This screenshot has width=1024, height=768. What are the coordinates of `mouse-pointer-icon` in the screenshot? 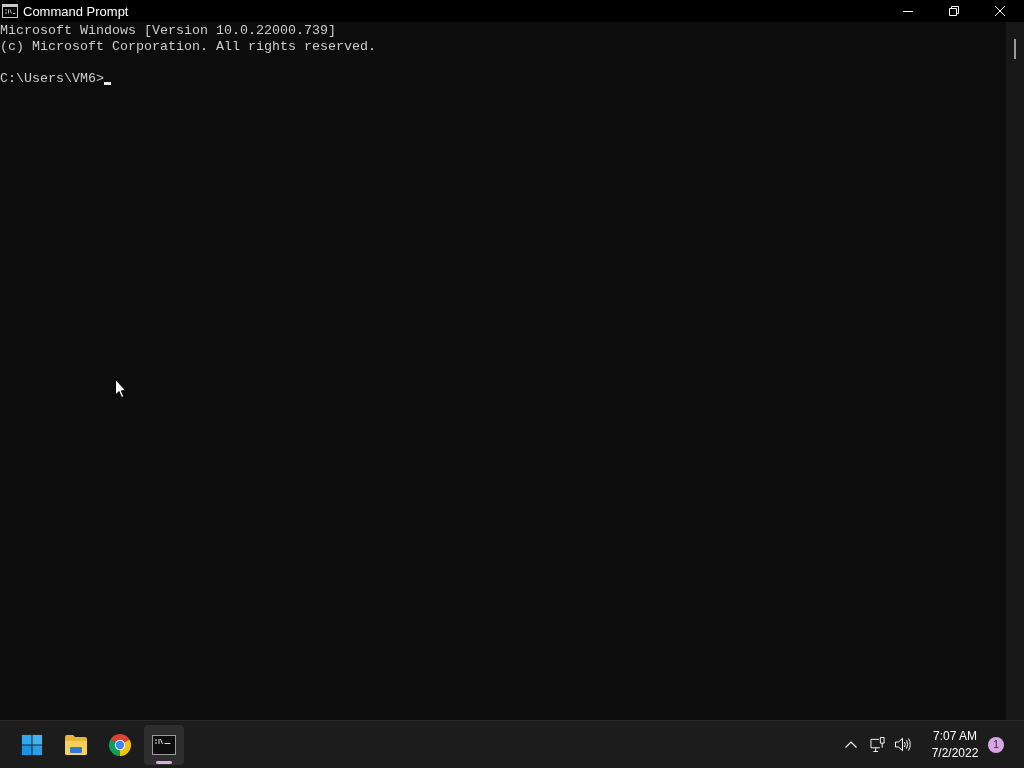 It's located at (121, 388).